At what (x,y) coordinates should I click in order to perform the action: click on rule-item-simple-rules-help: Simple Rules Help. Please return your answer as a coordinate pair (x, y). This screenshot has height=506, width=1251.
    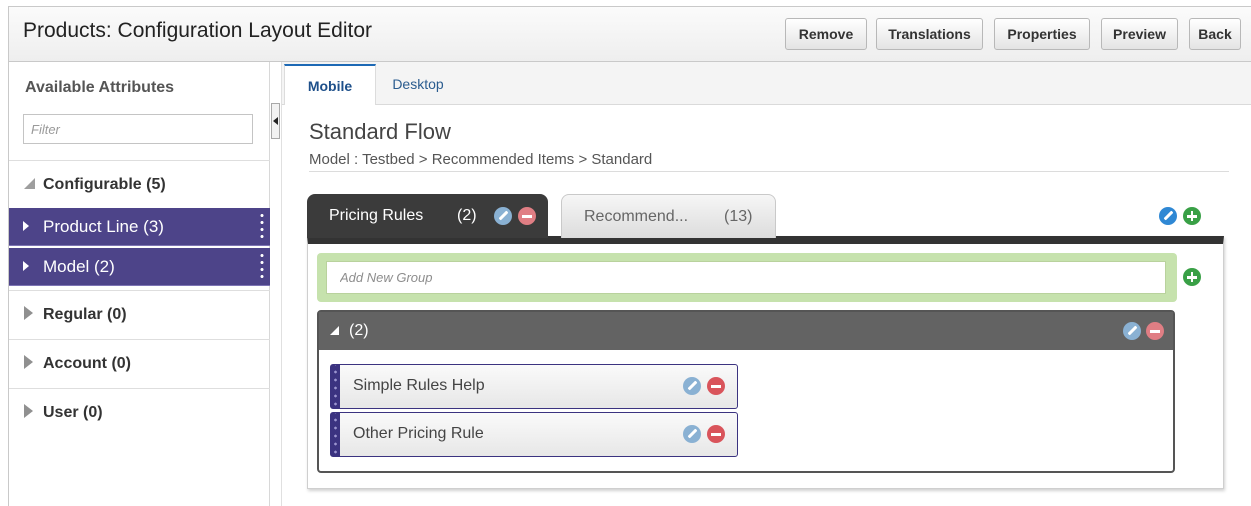
    Looking at the image, I should click on (534, 386).